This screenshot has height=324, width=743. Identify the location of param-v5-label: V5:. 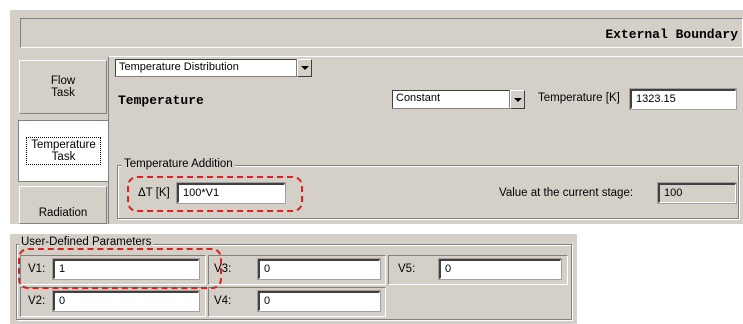
(407, 269).